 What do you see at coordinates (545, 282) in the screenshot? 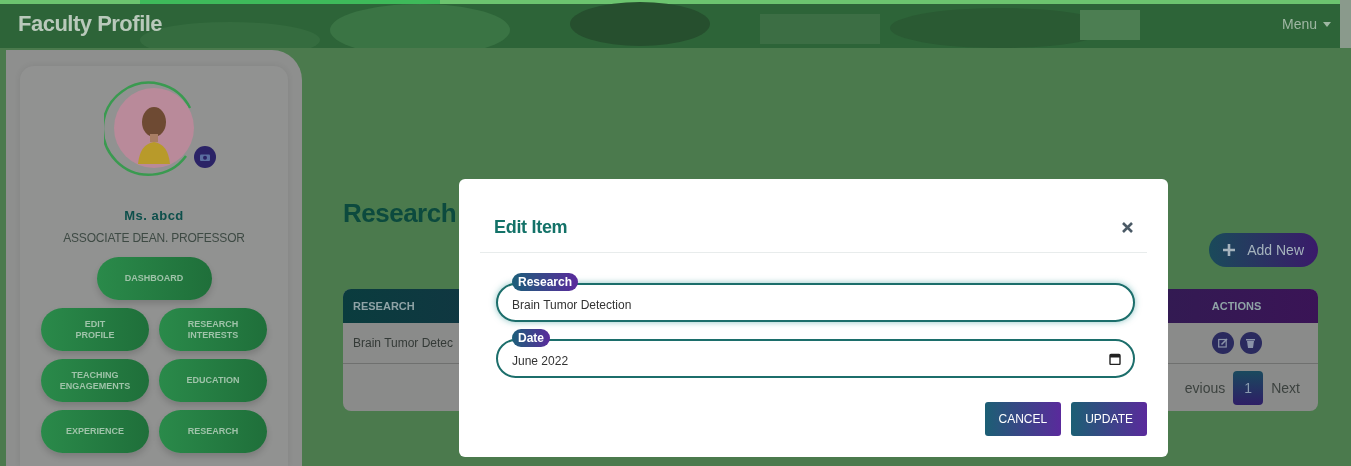
I see `field-label: Research` at bounding box center [545, 282].